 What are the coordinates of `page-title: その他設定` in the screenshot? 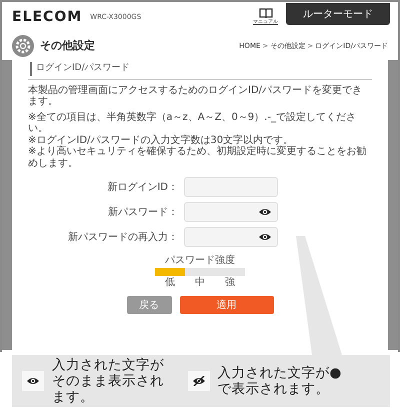 It's located at (67, 46).